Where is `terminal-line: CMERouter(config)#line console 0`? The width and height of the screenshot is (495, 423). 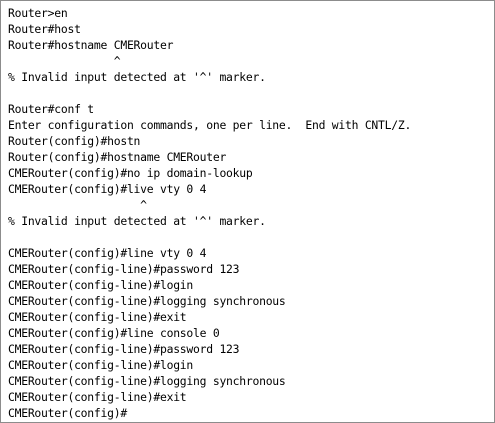
terminal-line: CMERouter(config)#line console 0 is located at coordinates (114, 333).